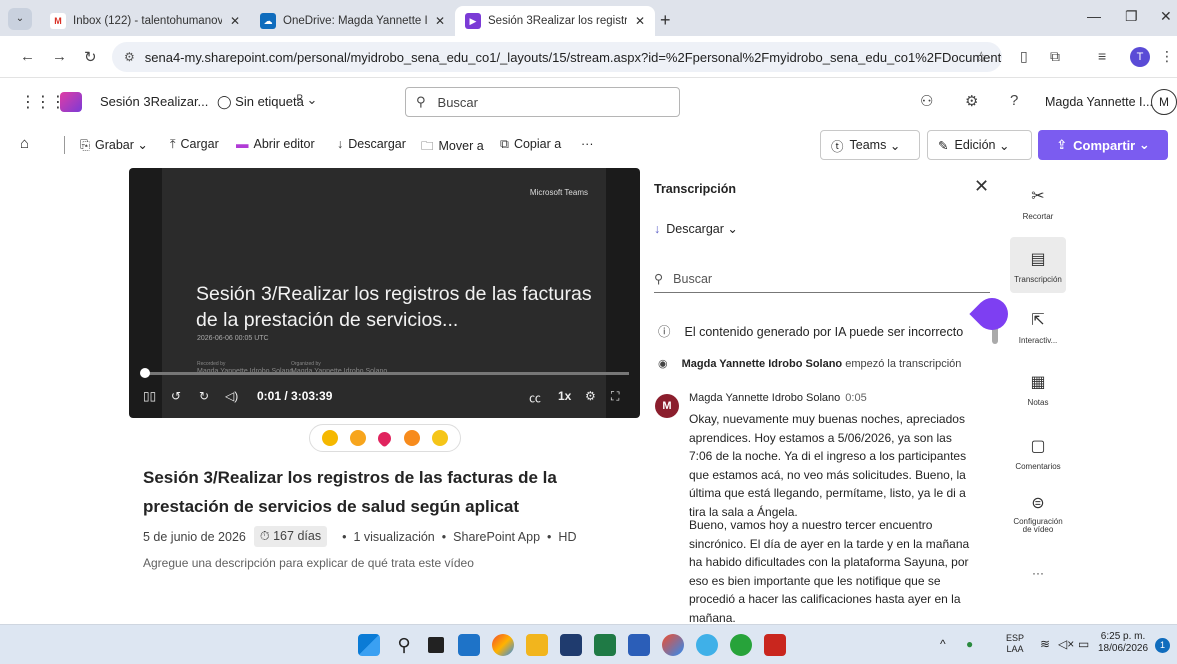 The image size is (1177, 664). Describe the element at coordinates (605, 645) in the screenshot. I see `excel-icon` at that location.